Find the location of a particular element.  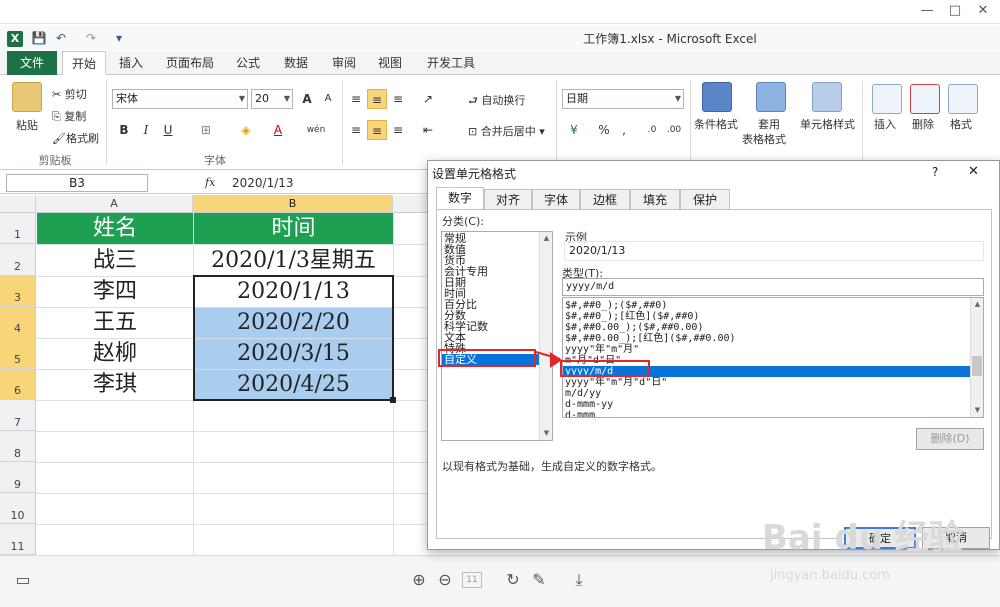

row-header-10: 10 is located at coordinates (18, 508).